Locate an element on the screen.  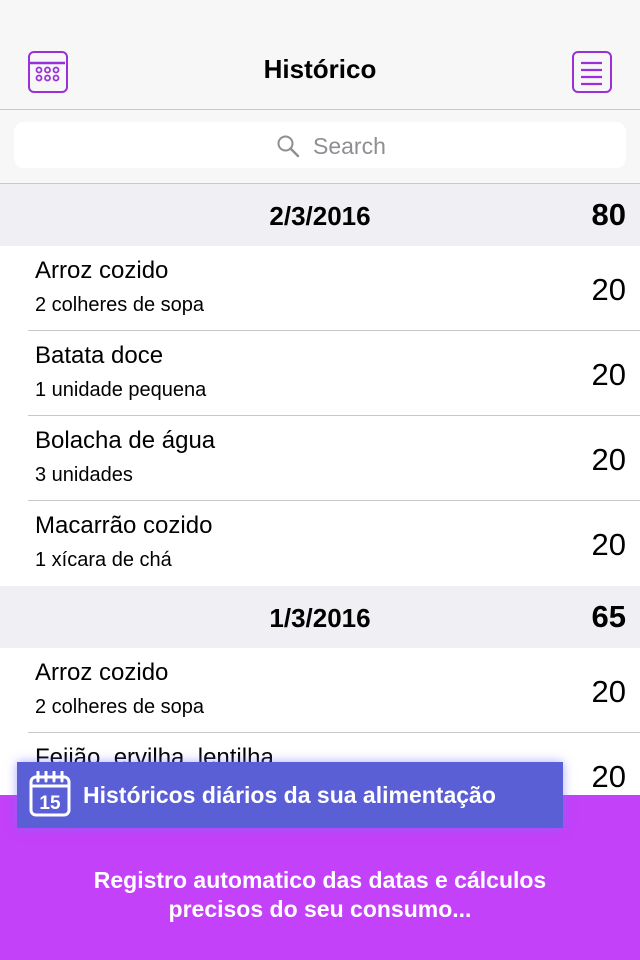
food-name: Macarrão cozido is located at coordinates (124, 525).